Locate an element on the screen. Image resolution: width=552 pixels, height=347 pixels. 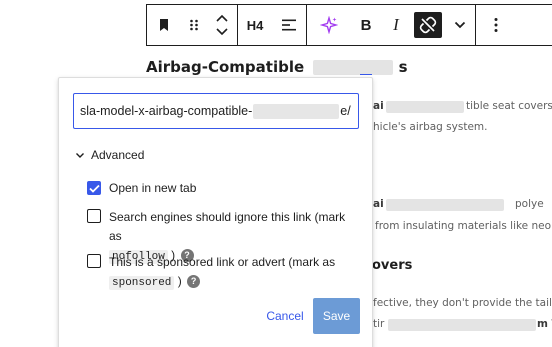
move-up-down-icon is located at coordinates (222, 25).